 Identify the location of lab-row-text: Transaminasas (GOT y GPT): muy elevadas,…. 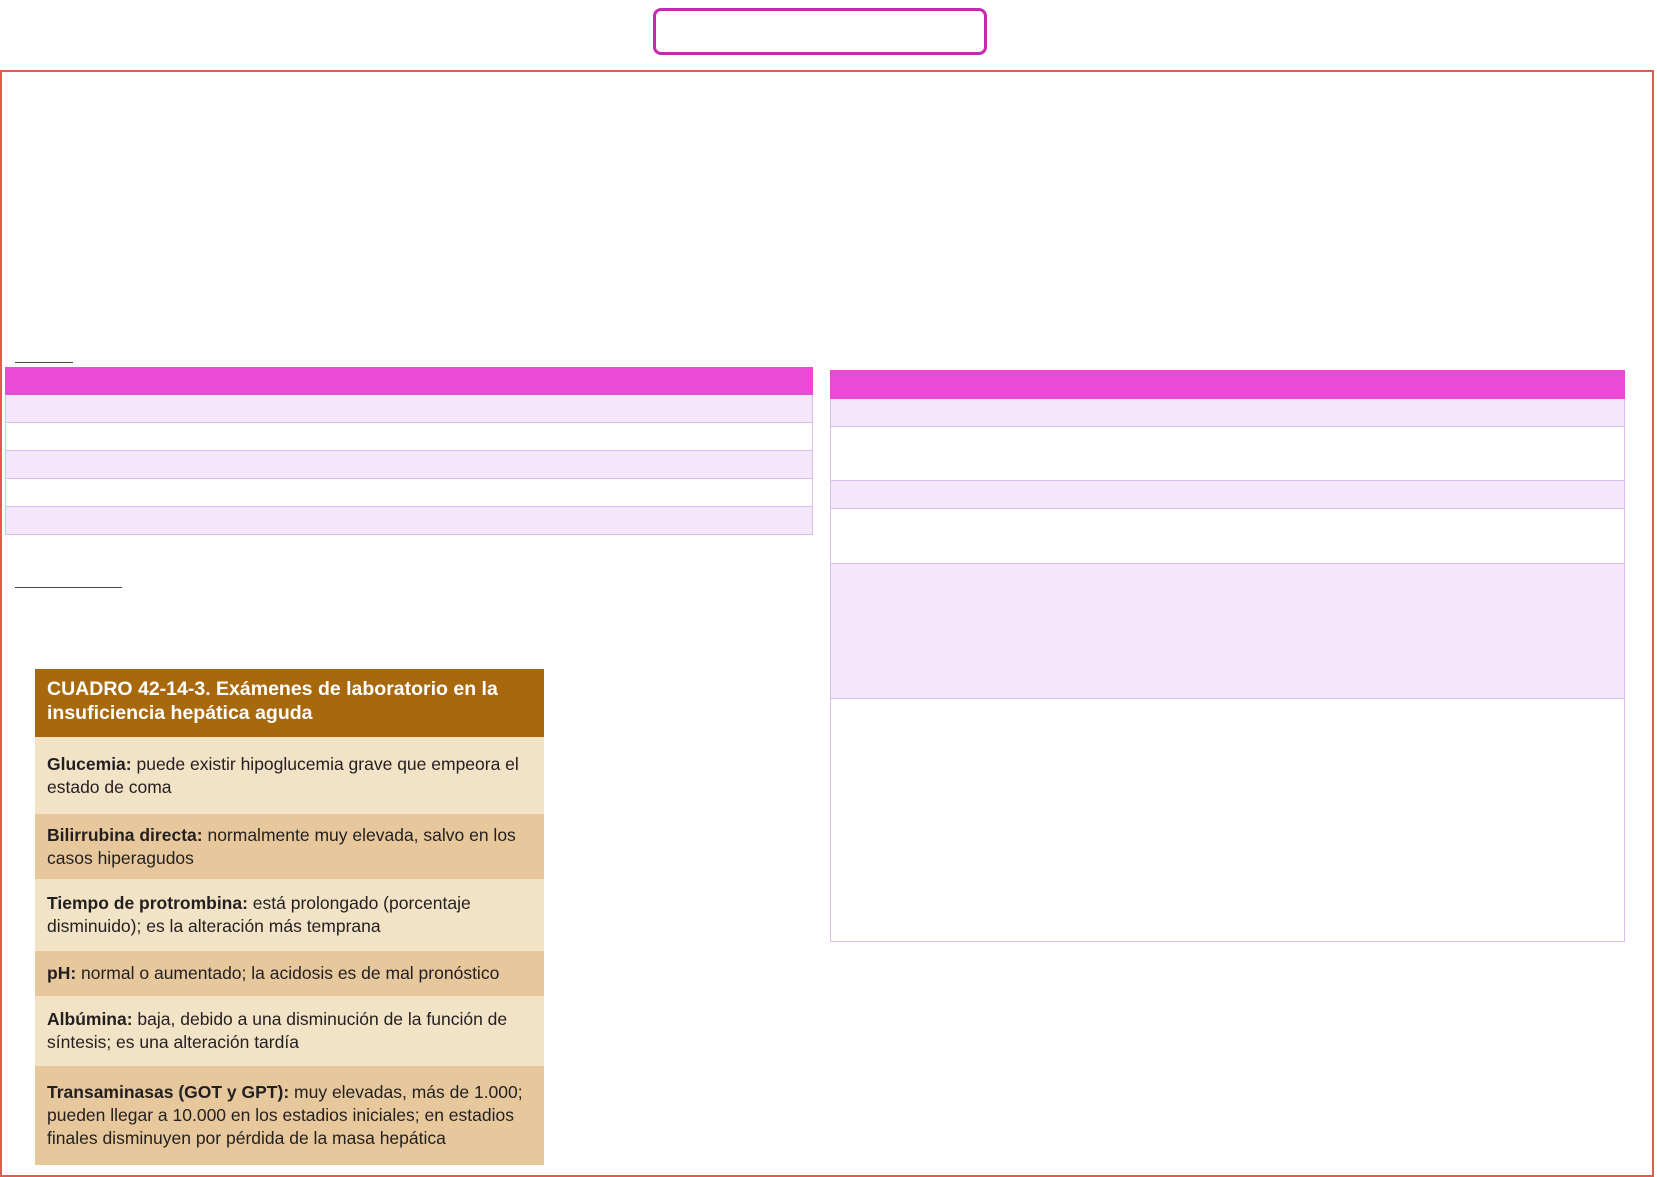
(289, 1115).